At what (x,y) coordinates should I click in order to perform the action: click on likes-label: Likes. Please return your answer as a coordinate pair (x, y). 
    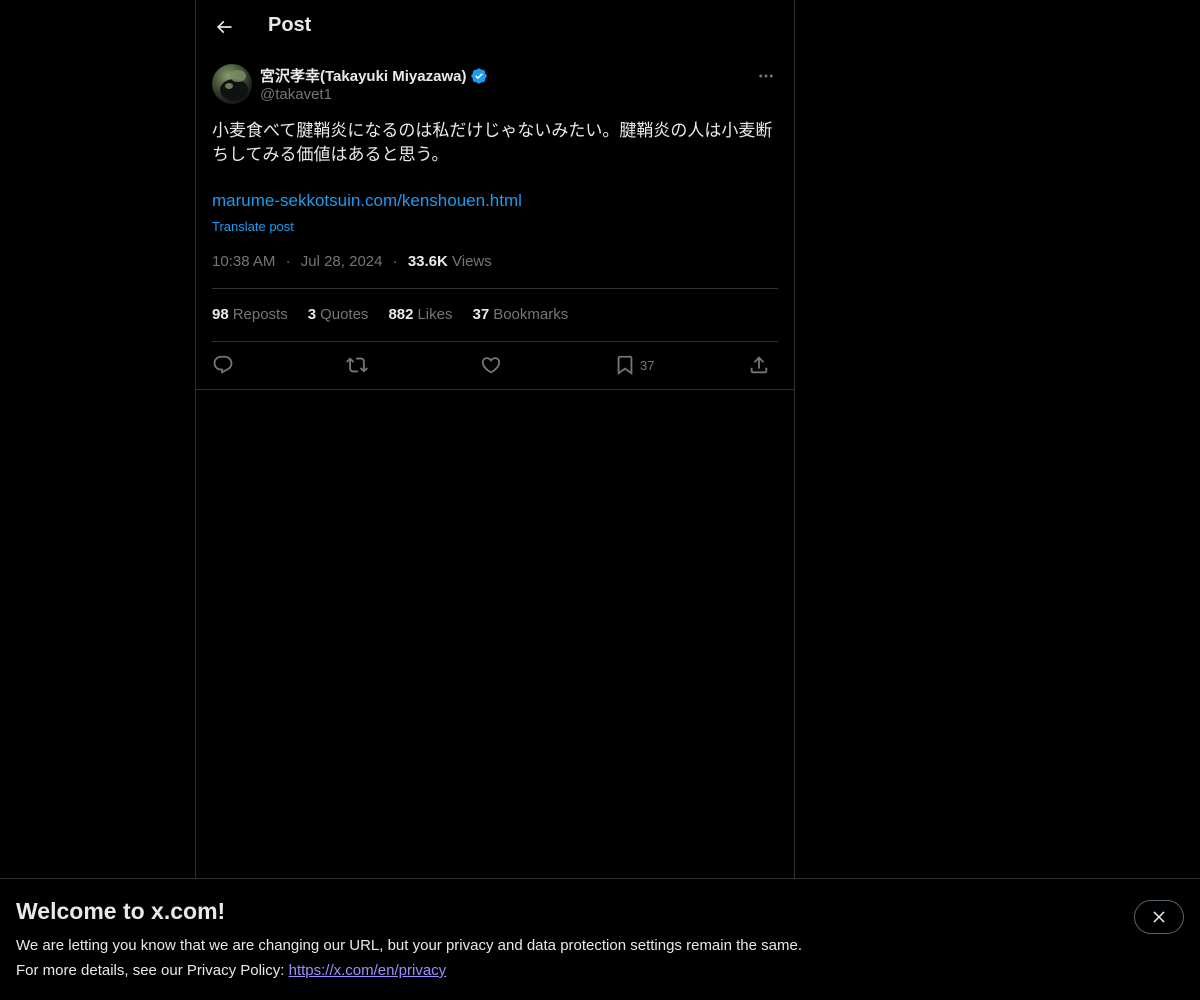
    Looking at the image, I should click on (435, 314).